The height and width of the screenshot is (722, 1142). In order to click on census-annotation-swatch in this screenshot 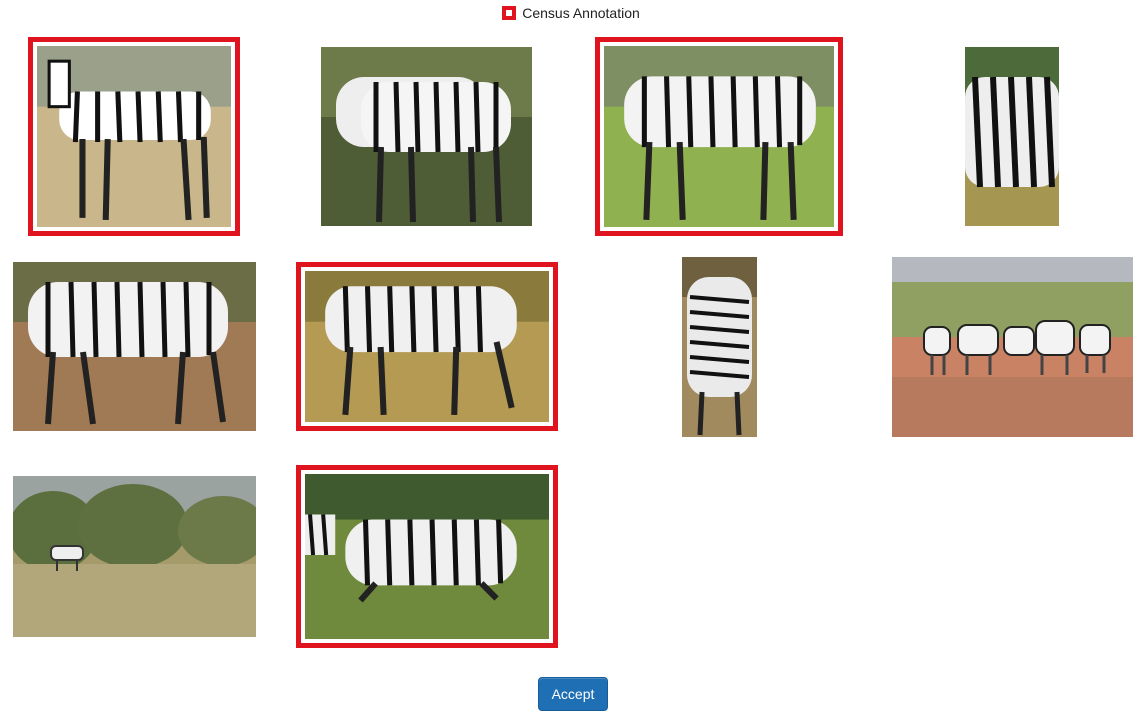, I will do `click(509, 13)`.